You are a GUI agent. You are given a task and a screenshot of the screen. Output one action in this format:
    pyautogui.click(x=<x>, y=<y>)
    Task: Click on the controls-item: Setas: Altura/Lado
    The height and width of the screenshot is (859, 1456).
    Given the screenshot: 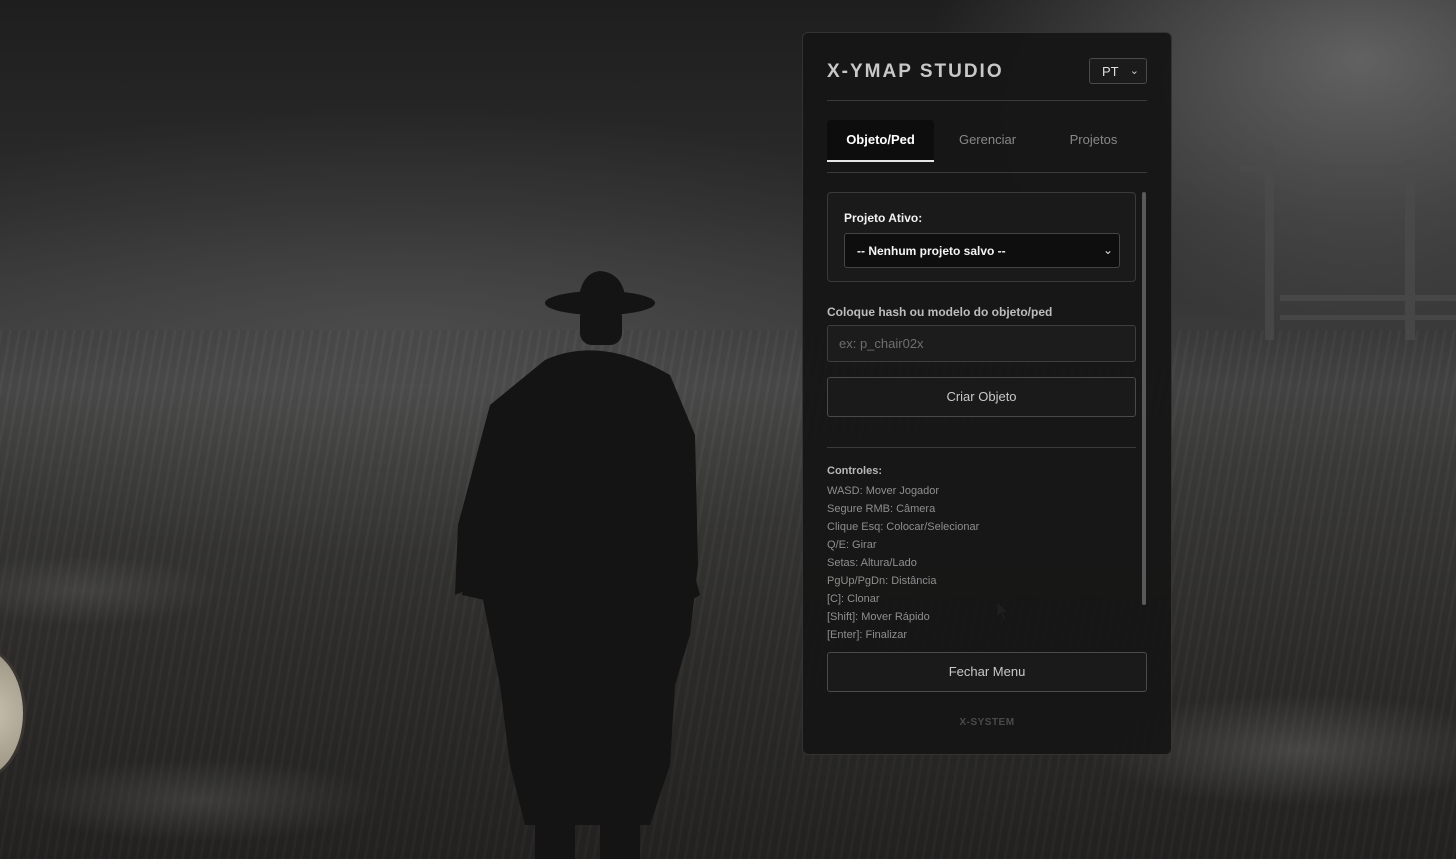 What is the action you would take?
    pyautogui.click(x=872, y=563)
    